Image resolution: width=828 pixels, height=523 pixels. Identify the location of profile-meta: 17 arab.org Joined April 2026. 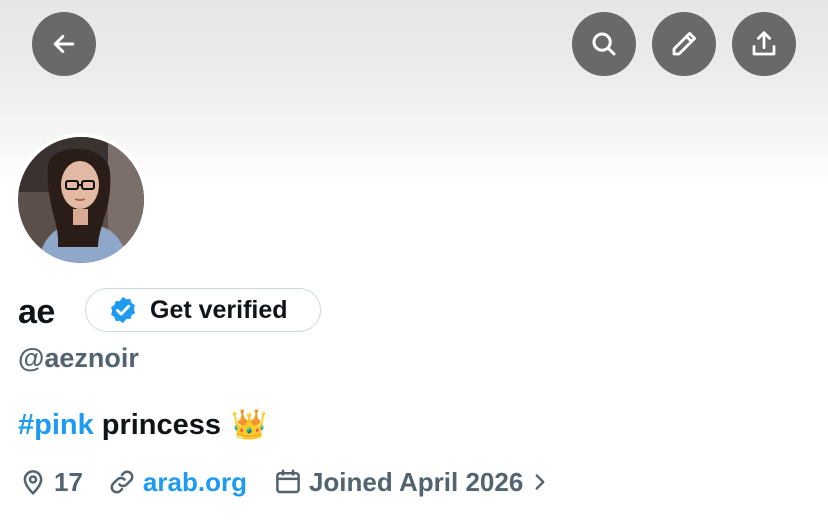
(285, 482).